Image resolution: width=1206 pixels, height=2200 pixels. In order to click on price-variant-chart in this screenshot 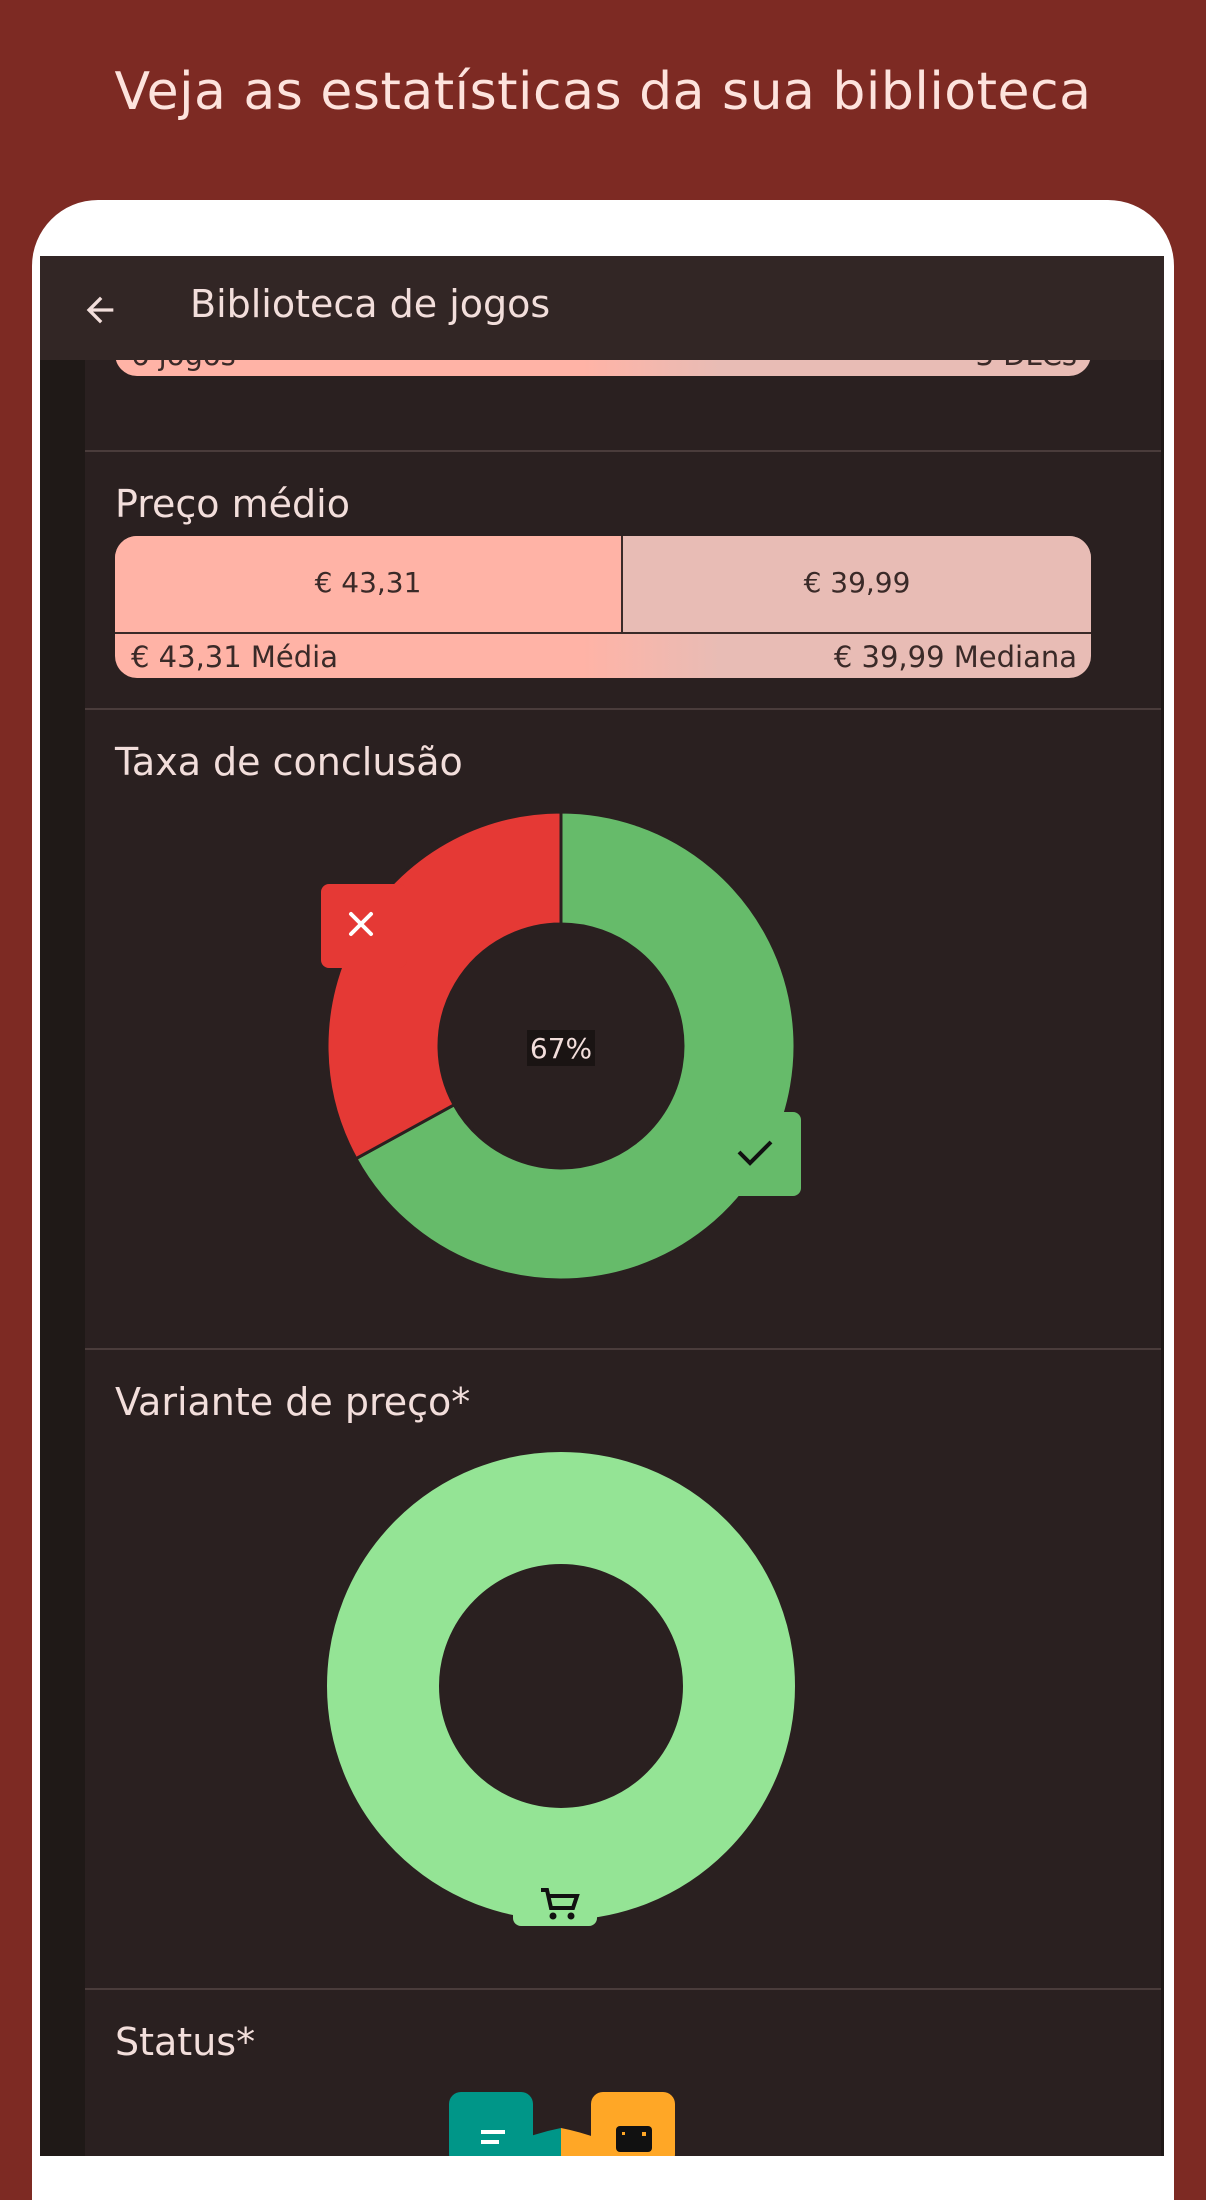, I will do `click(561, 1686)`.